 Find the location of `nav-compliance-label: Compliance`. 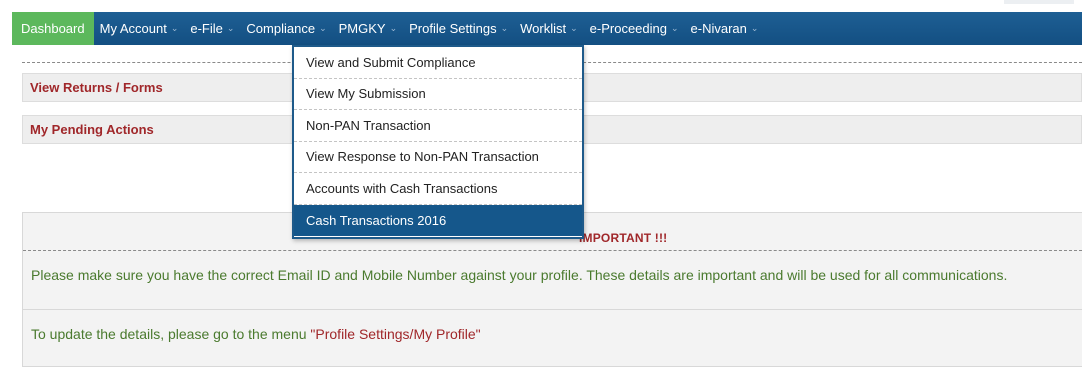

nav-compliance-label: Compliance is located at coordinates (281, 28).